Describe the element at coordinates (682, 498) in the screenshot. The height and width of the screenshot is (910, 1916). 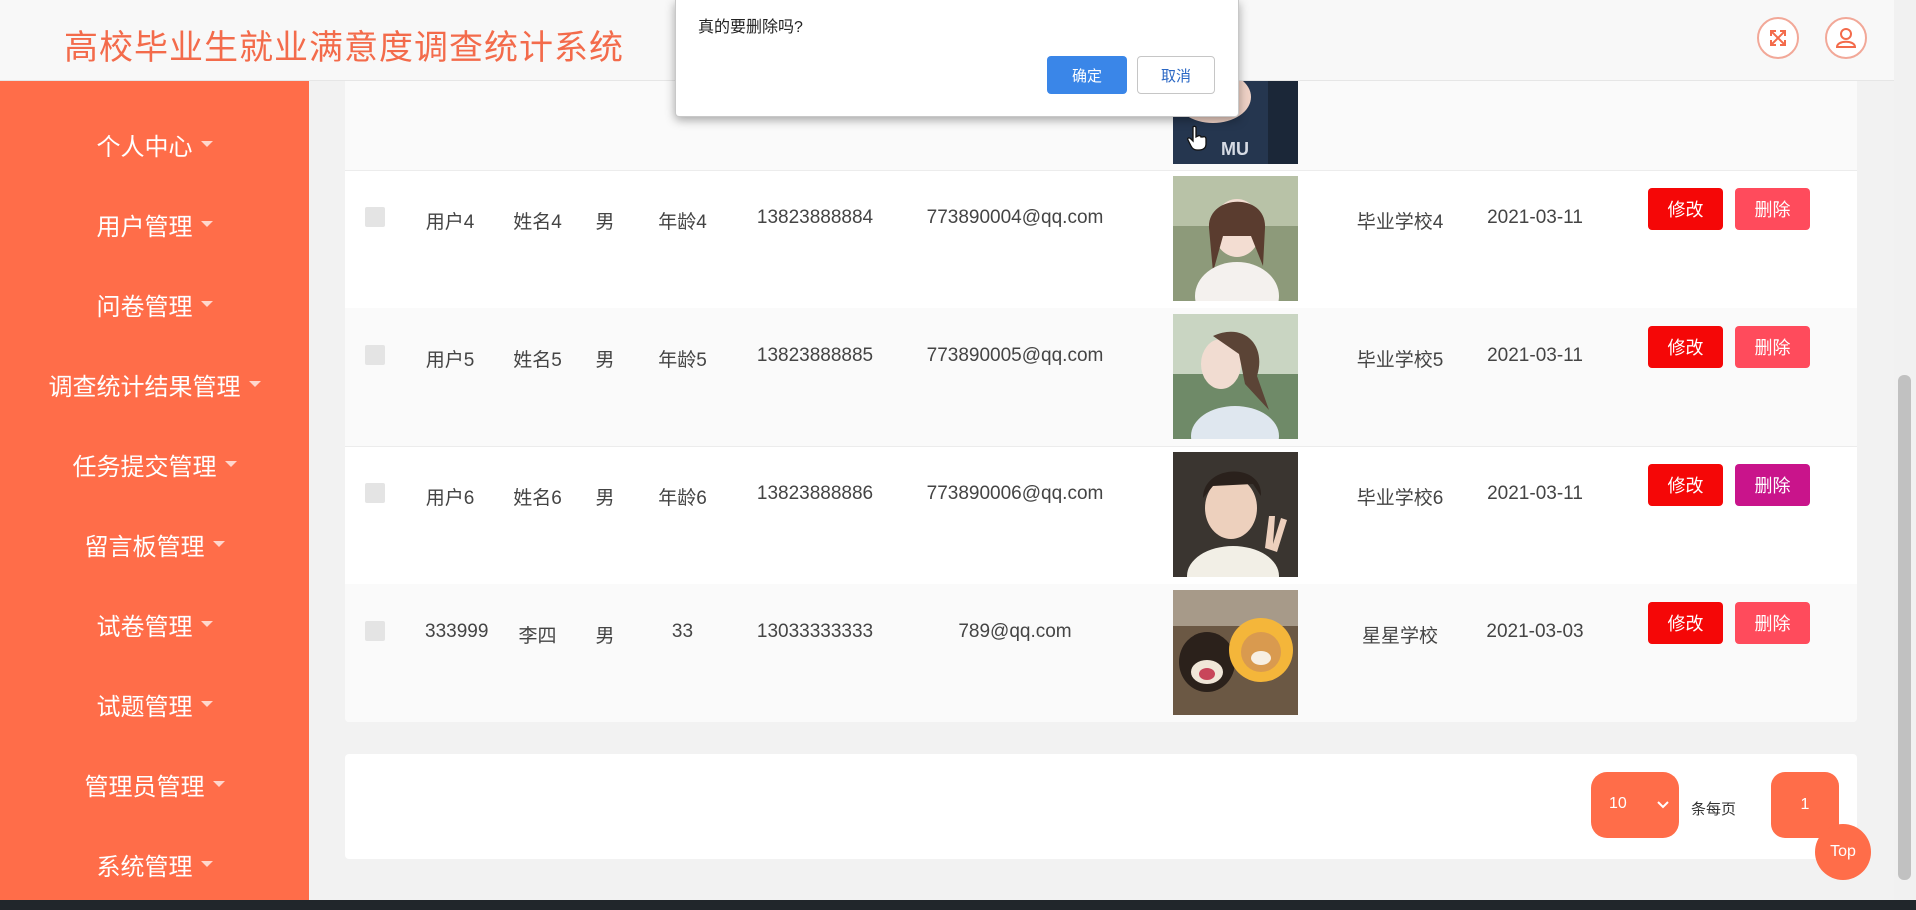
I see `cell-age: 年龄6` at that location.